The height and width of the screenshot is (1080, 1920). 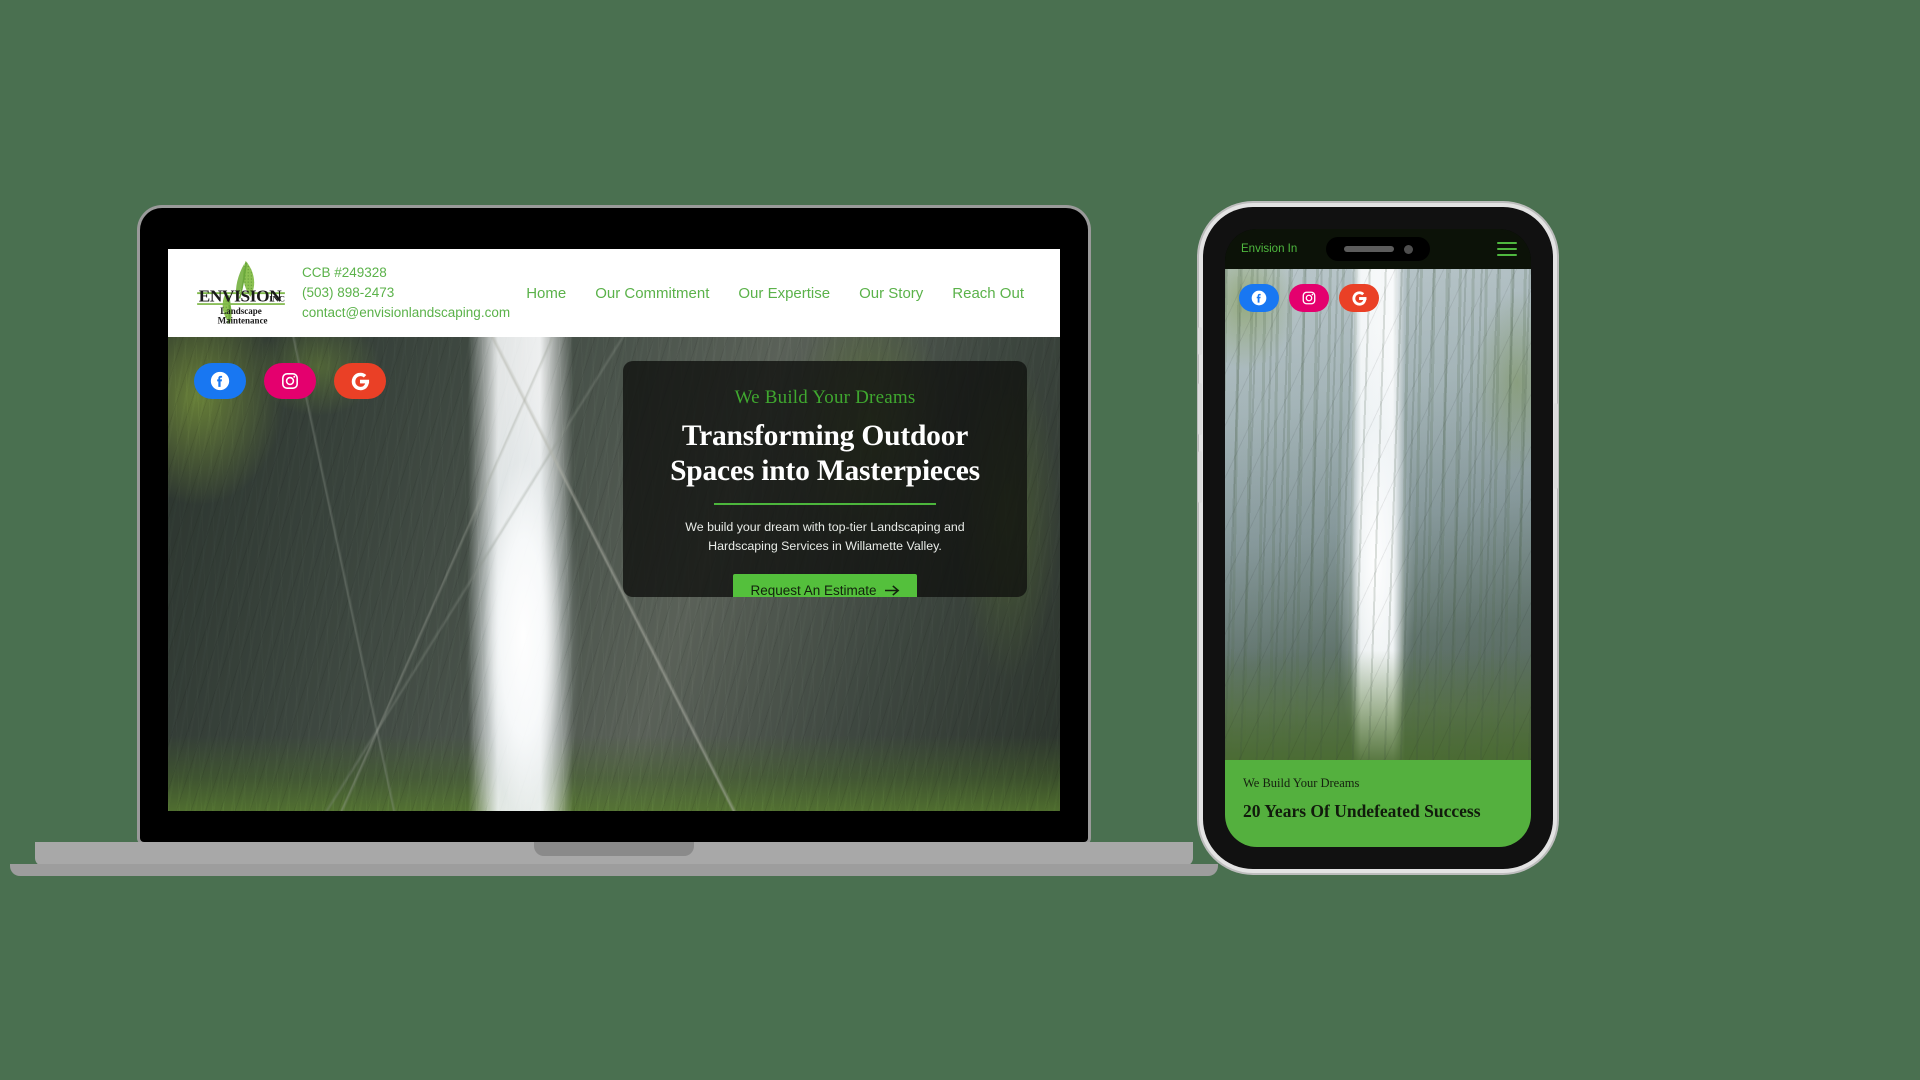 What do you see at coordinates (1200, 477) in the screenshot?
I see `phone-volume-down-button` at bounding box center [1200, 477].